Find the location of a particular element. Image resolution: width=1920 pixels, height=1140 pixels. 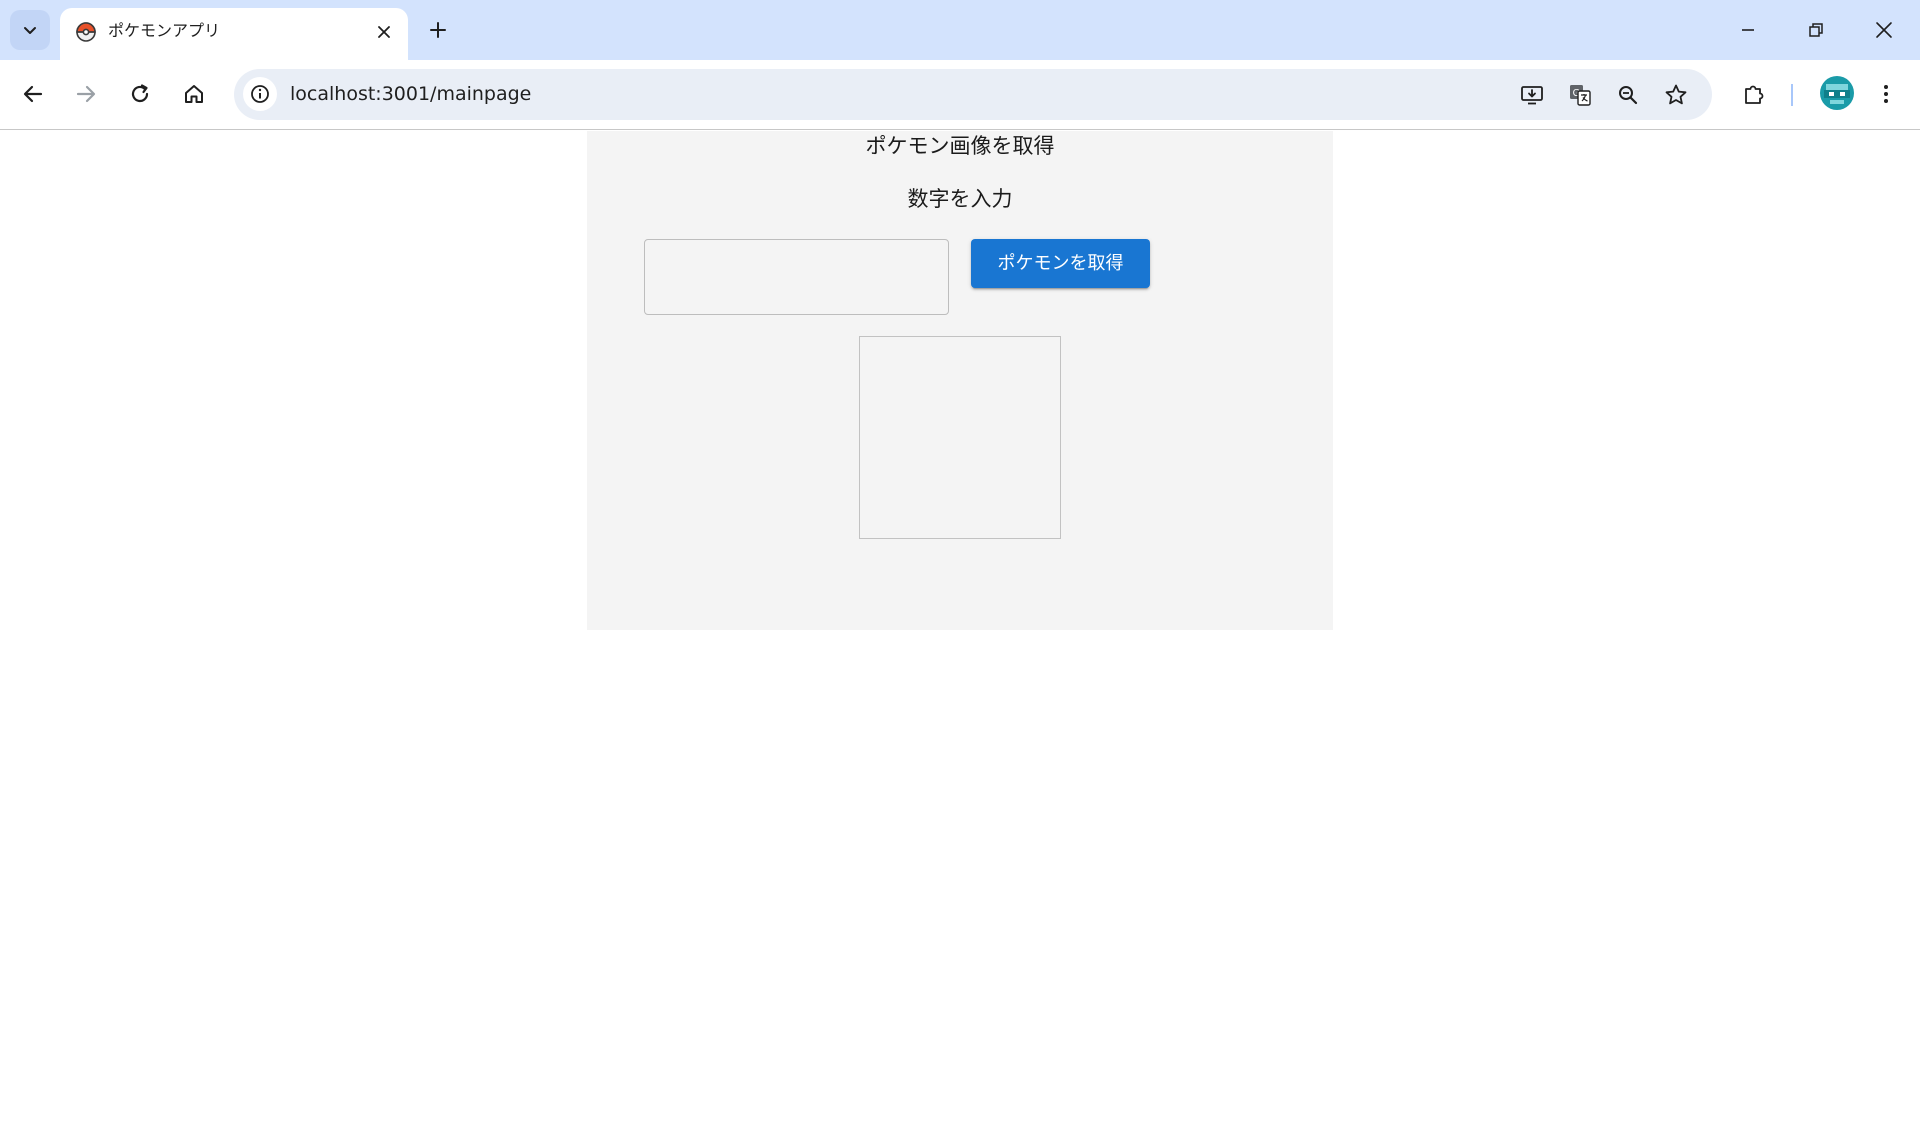

page-title: ポケモン画像を取得 is located at coordinates (960, 146).